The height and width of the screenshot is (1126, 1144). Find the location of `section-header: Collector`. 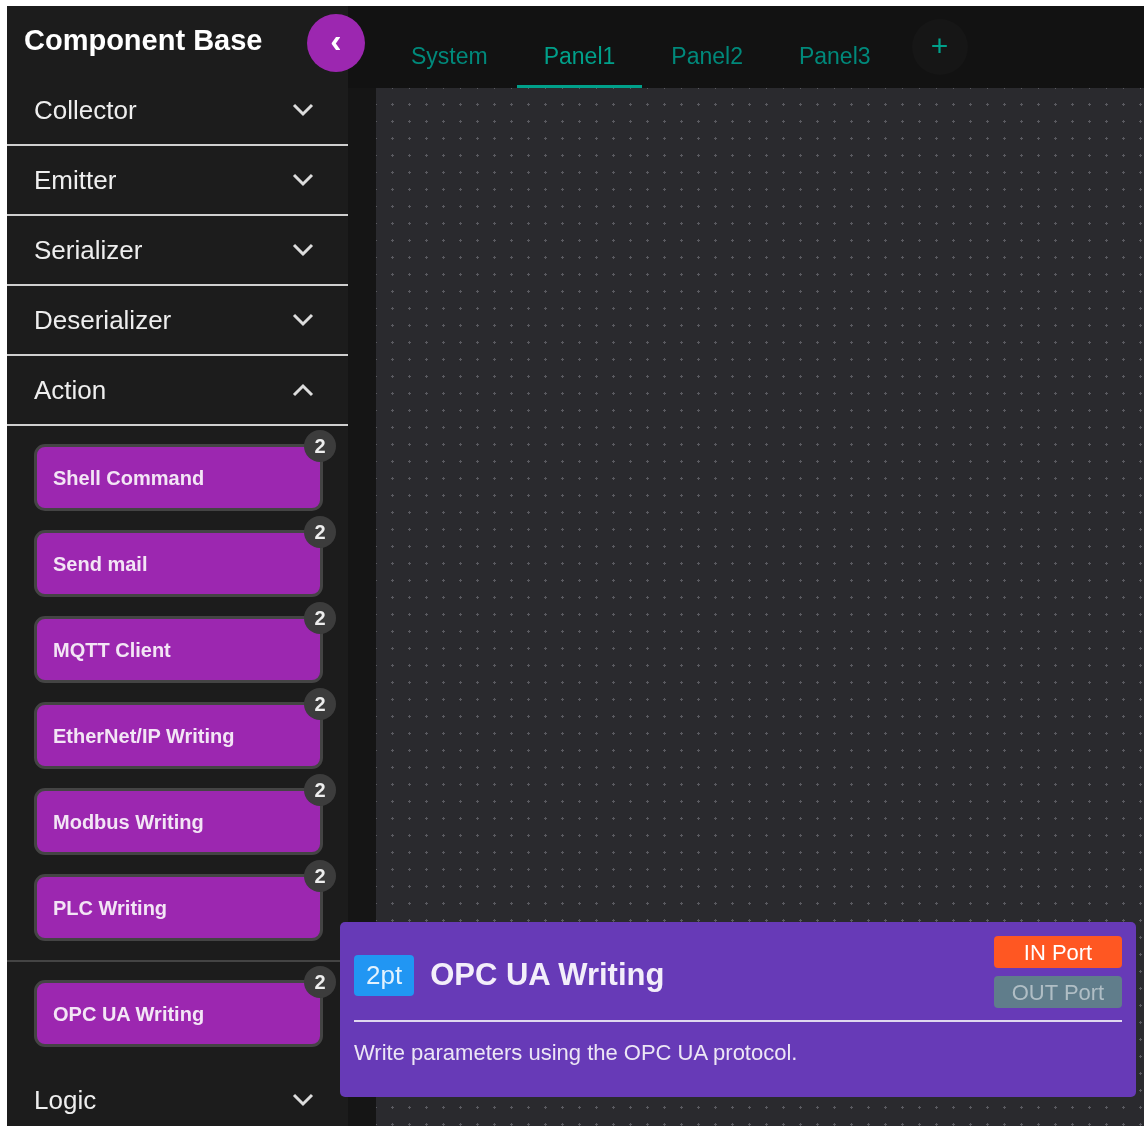

section-header: Collector is located at coordinates (177, 111).